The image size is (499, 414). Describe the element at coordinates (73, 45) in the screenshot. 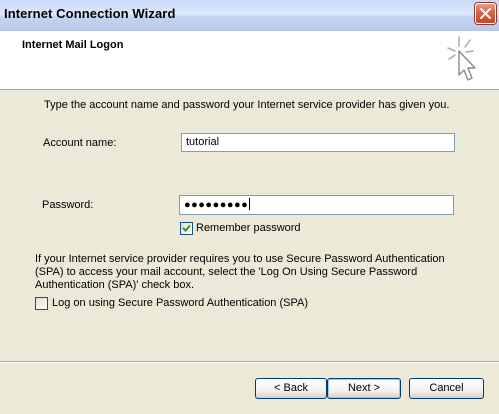

I see `page-title: Internet Mail Logon` at that location.